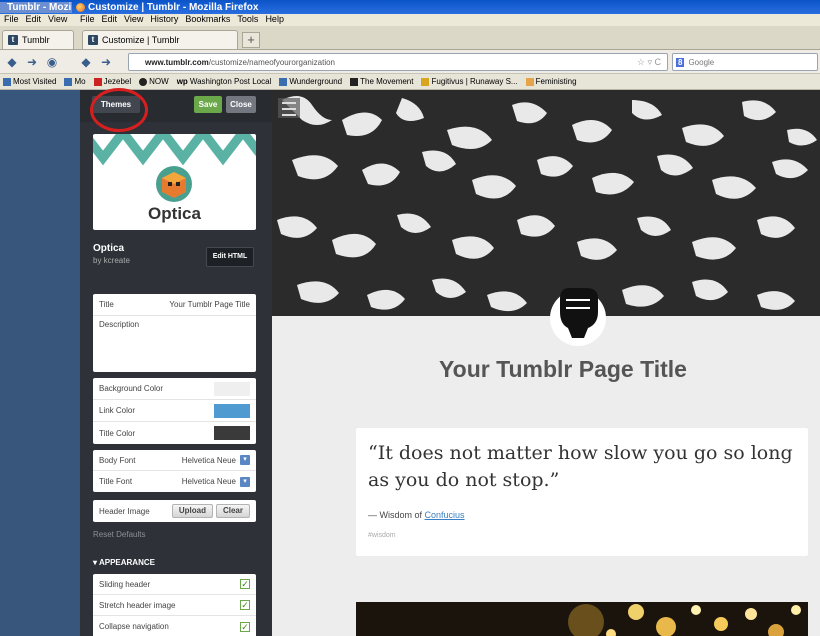 This screenshot has width=820, height=636. I want to click on option-collapse-navigation: Collapse navigation ✓, so click(174, 626).